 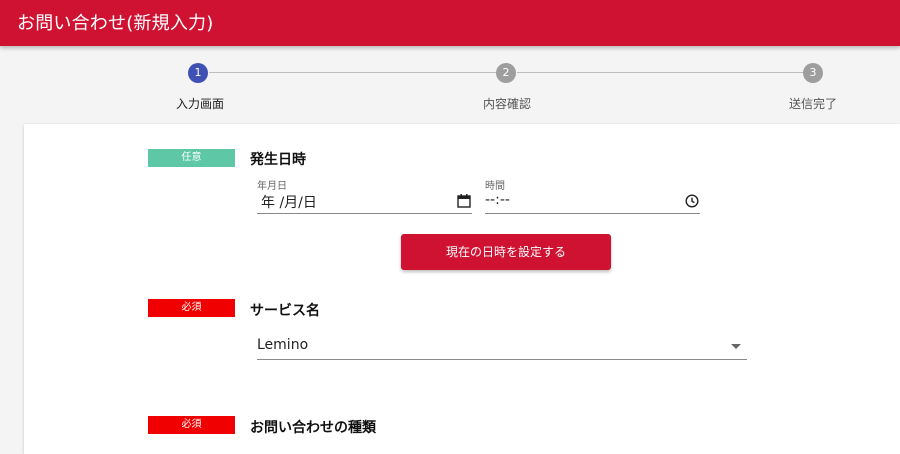 I want to click on optional-badge: 任意, so click(x=191, y=158).